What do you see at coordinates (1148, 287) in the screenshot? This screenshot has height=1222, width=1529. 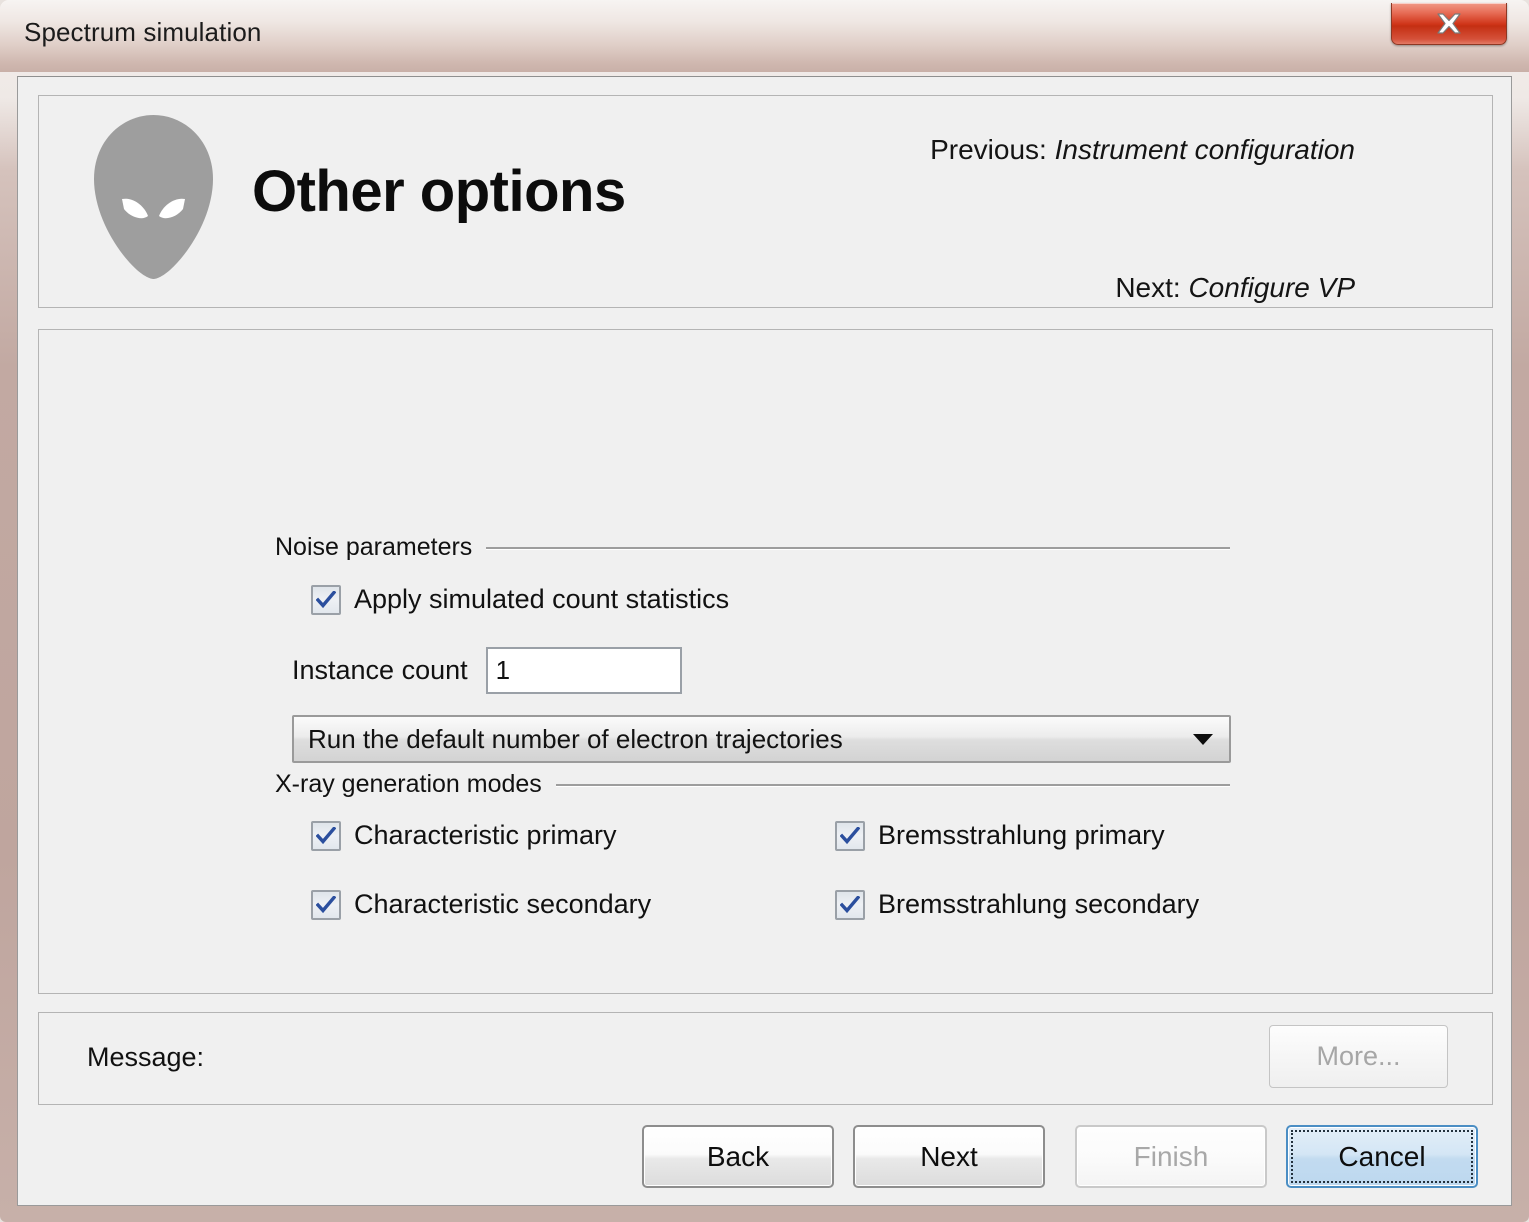 I see `next-prefix: Next:` at bounding box center [1148, 287].